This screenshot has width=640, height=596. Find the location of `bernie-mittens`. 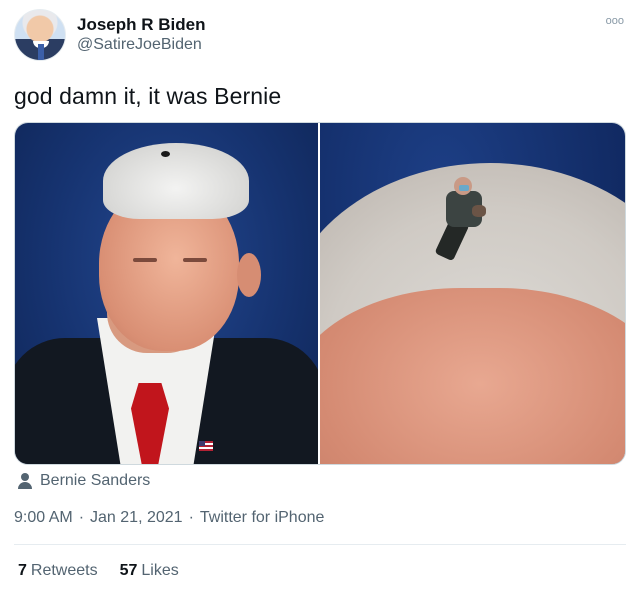

bernie-mittens is located at coordinates (479, 211).